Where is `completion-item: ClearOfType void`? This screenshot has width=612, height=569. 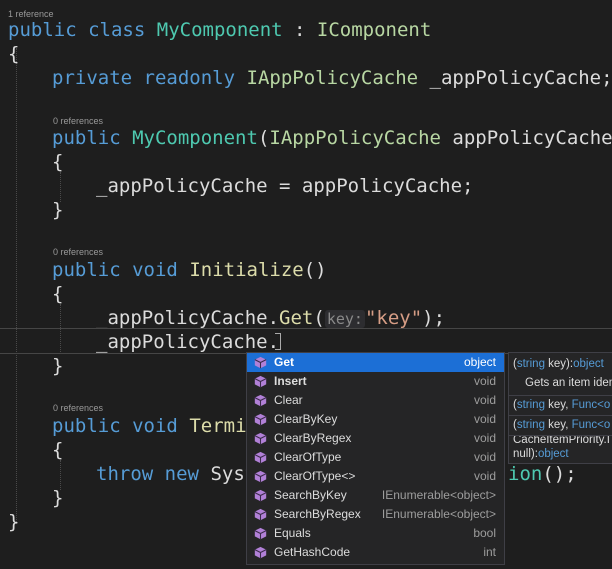 completion-item: ClearOfType void is located at coordinates (375, 457).